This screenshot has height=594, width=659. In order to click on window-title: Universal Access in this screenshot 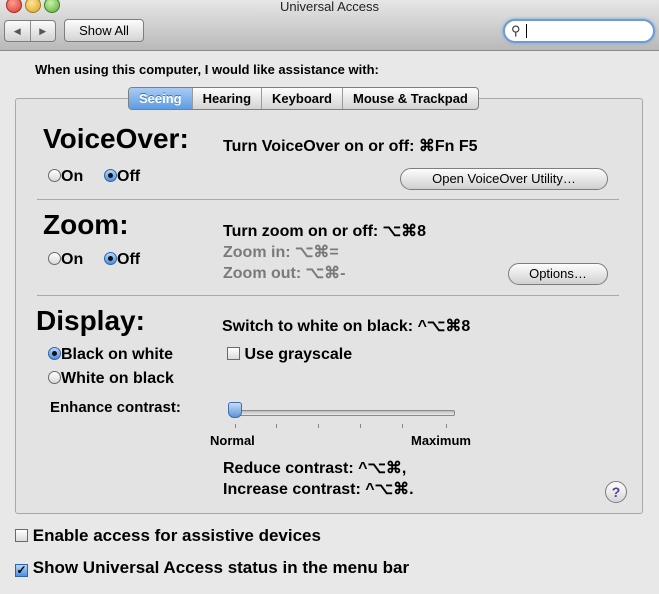, I will do `click(329, 7)`.